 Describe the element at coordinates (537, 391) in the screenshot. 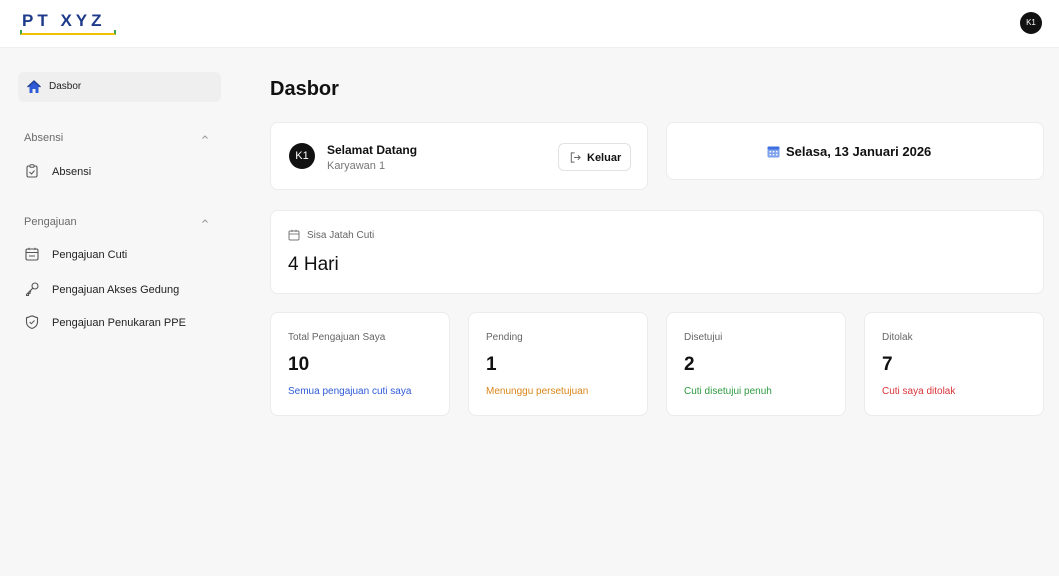

I see `stat-description: Menunggu persetujuan` at that location.